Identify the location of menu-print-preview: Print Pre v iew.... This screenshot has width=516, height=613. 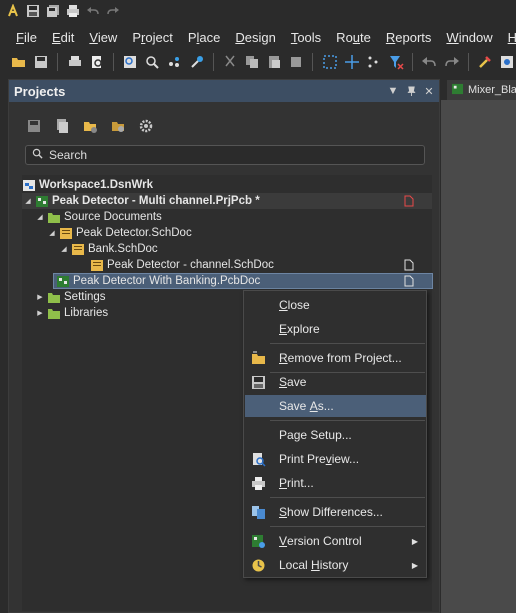
(335, 459).